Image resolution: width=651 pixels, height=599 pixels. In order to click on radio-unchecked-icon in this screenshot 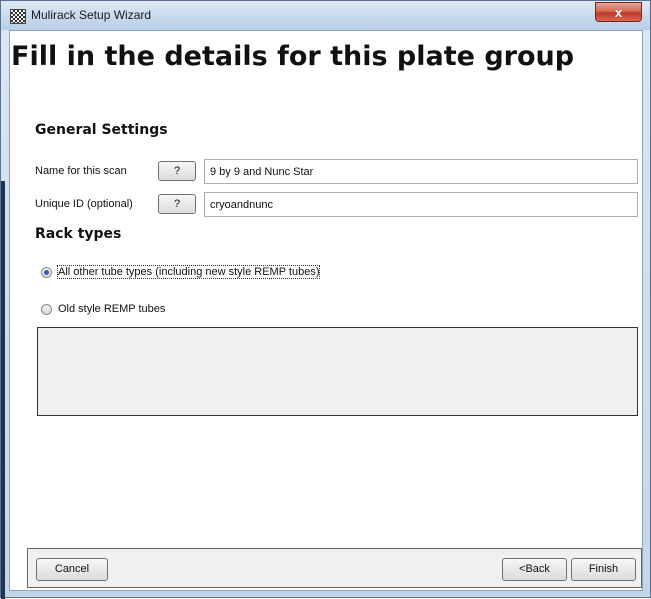, I will do `click(46, 309)`.